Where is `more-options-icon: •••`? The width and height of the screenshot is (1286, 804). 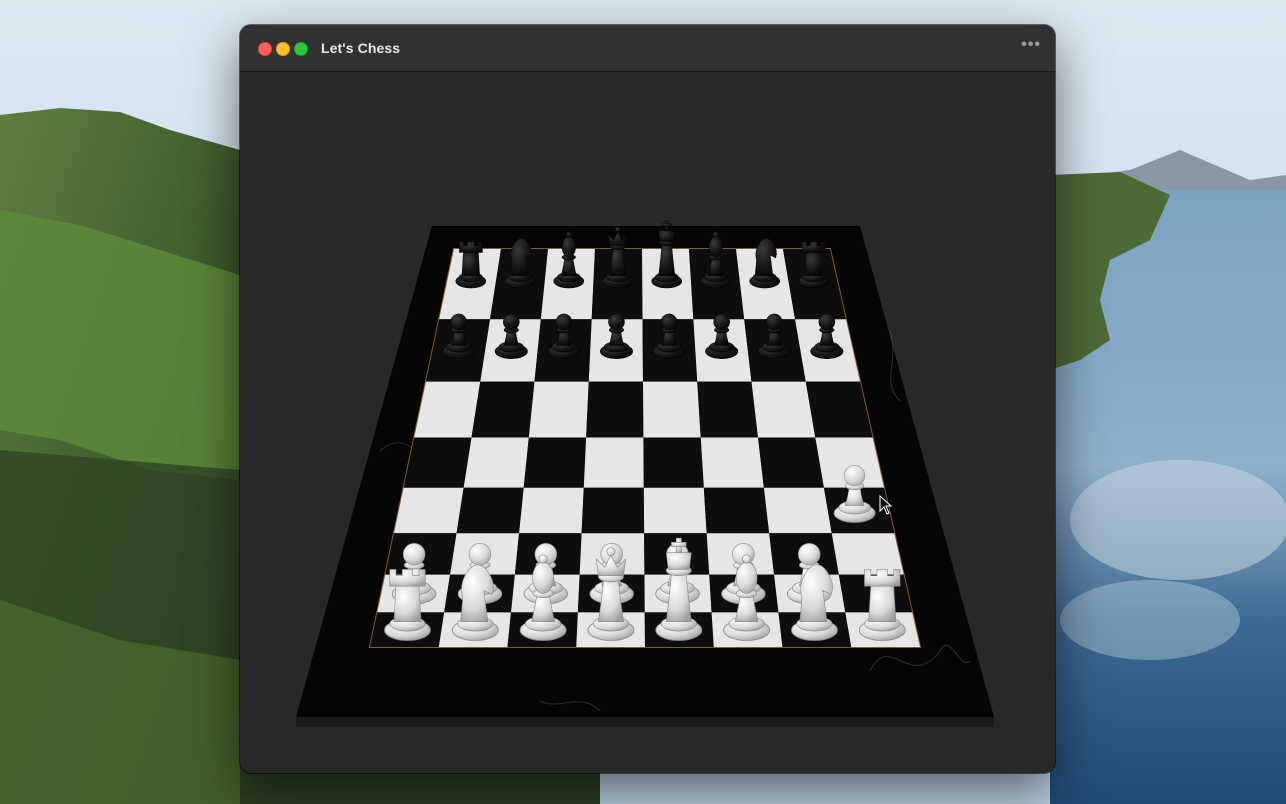 more-options-icon: ••• is located at coordinates (1031, 45).